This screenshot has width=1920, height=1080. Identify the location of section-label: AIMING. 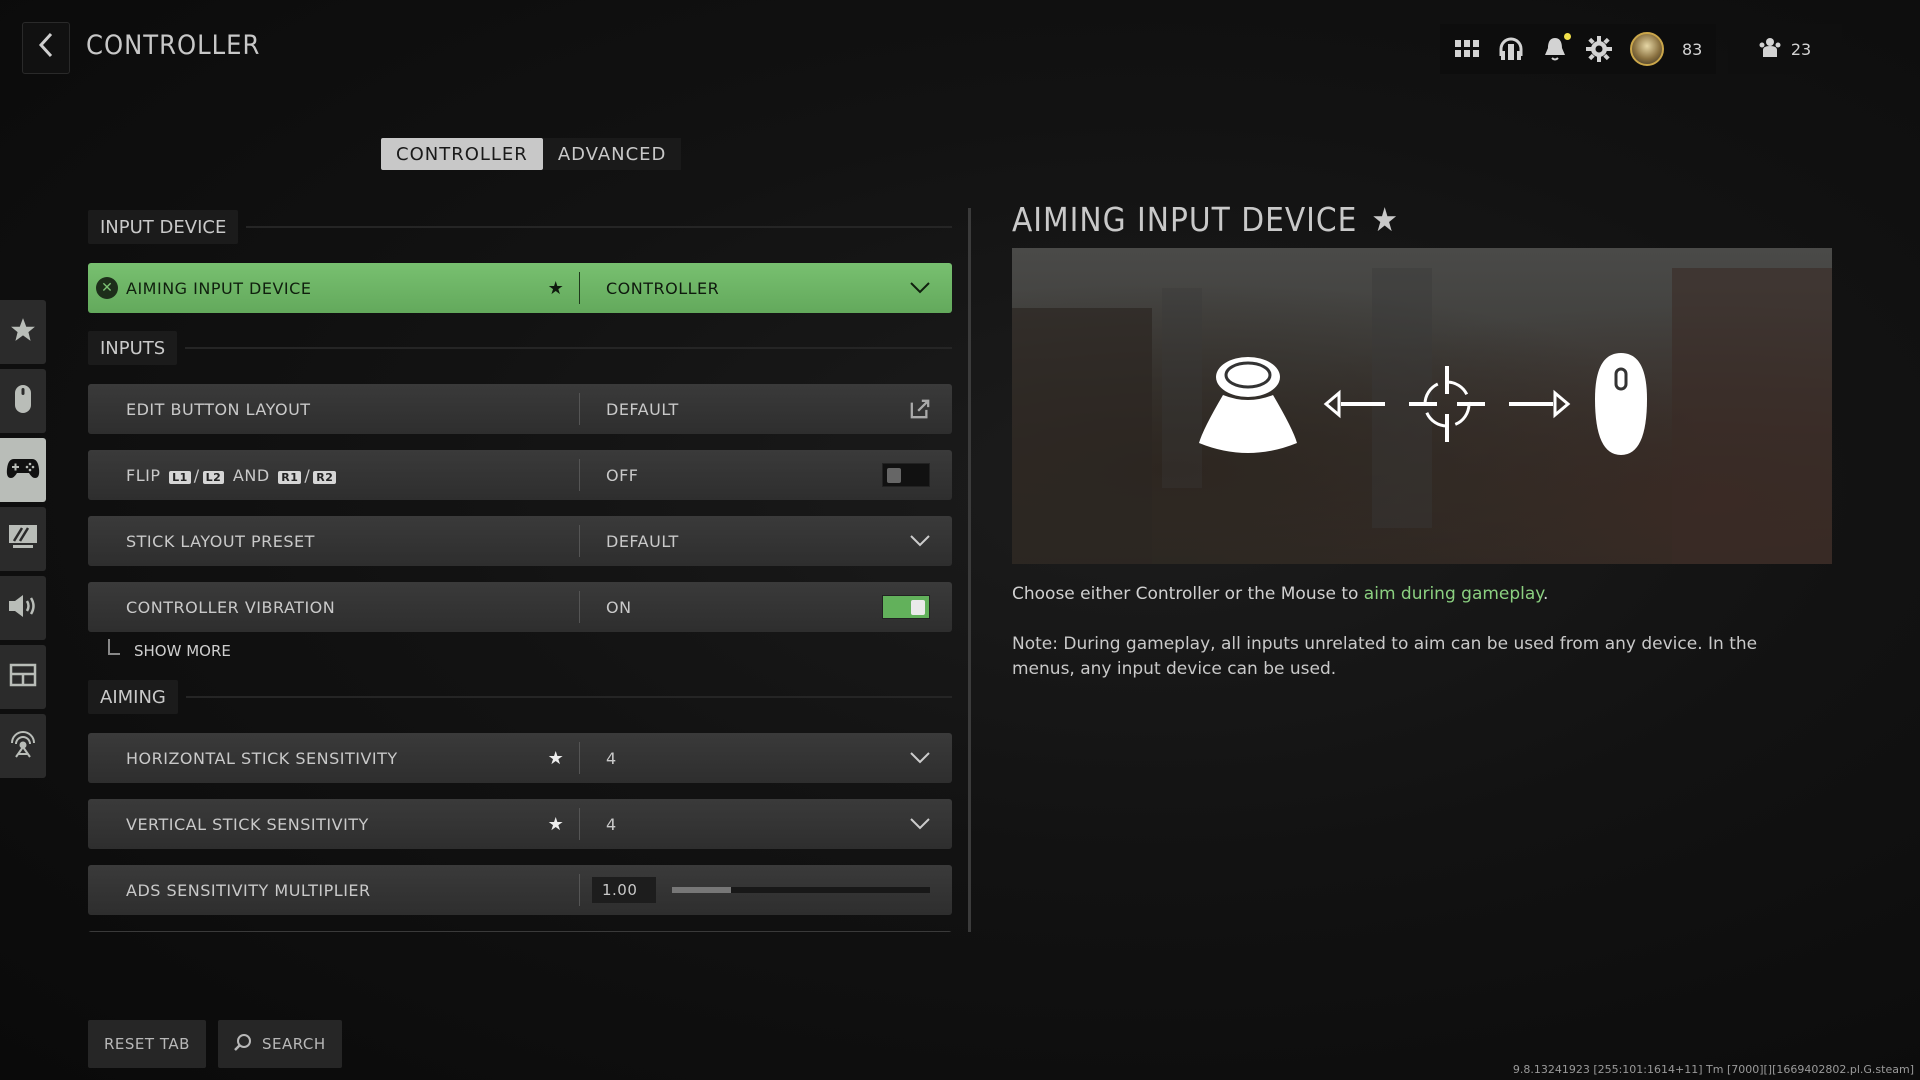
(133, 697).